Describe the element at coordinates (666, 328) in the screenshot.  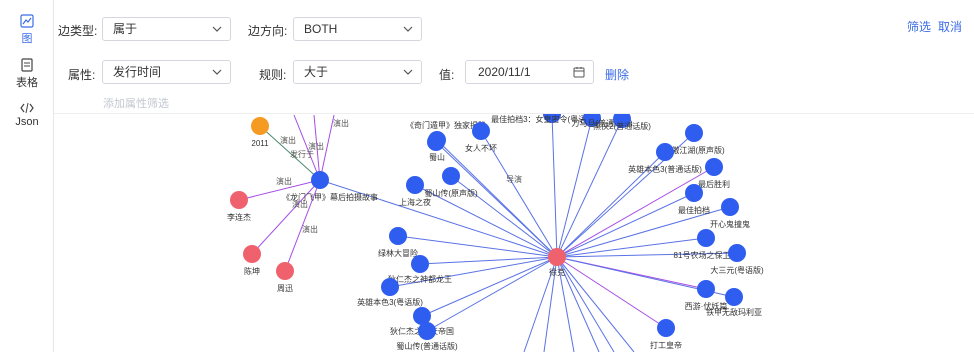
I see `graph-node-dxm` at that location.